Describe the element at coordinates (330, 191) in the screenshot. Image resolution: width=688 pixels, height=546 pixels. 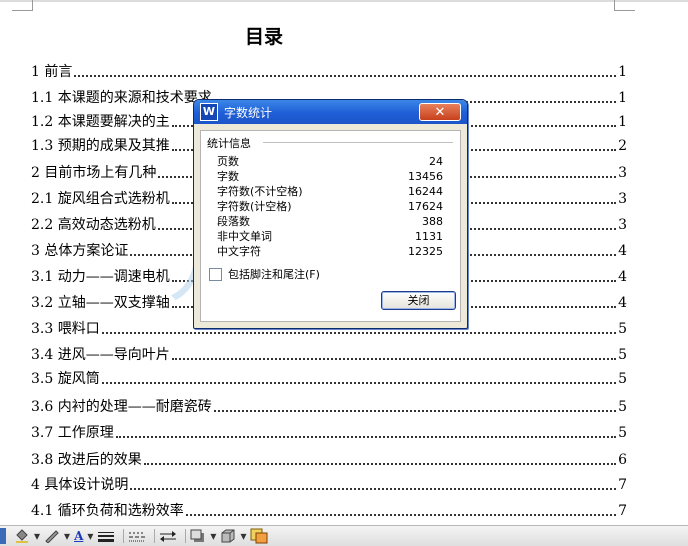
I see `stat-row: 字符数(不计空格) 16244` at that location.